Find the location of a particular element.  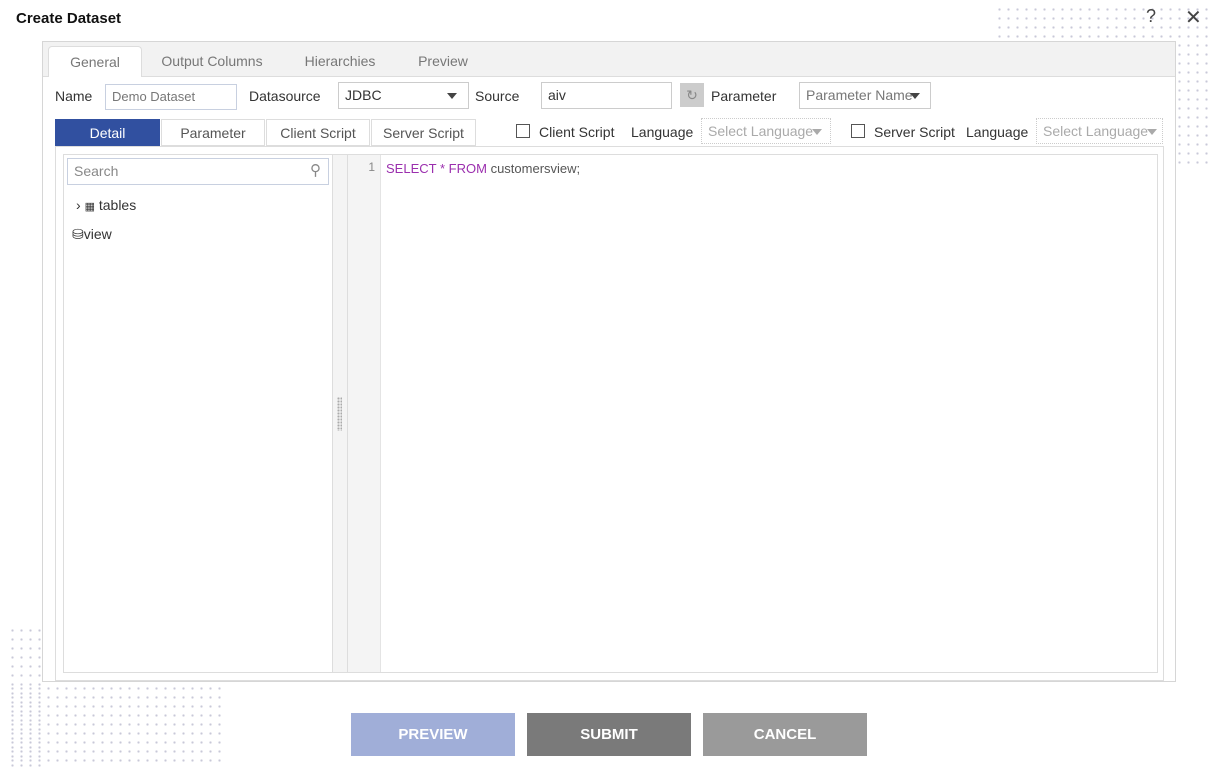

chevron-right-icon: › is located at coordinates (78, 205).